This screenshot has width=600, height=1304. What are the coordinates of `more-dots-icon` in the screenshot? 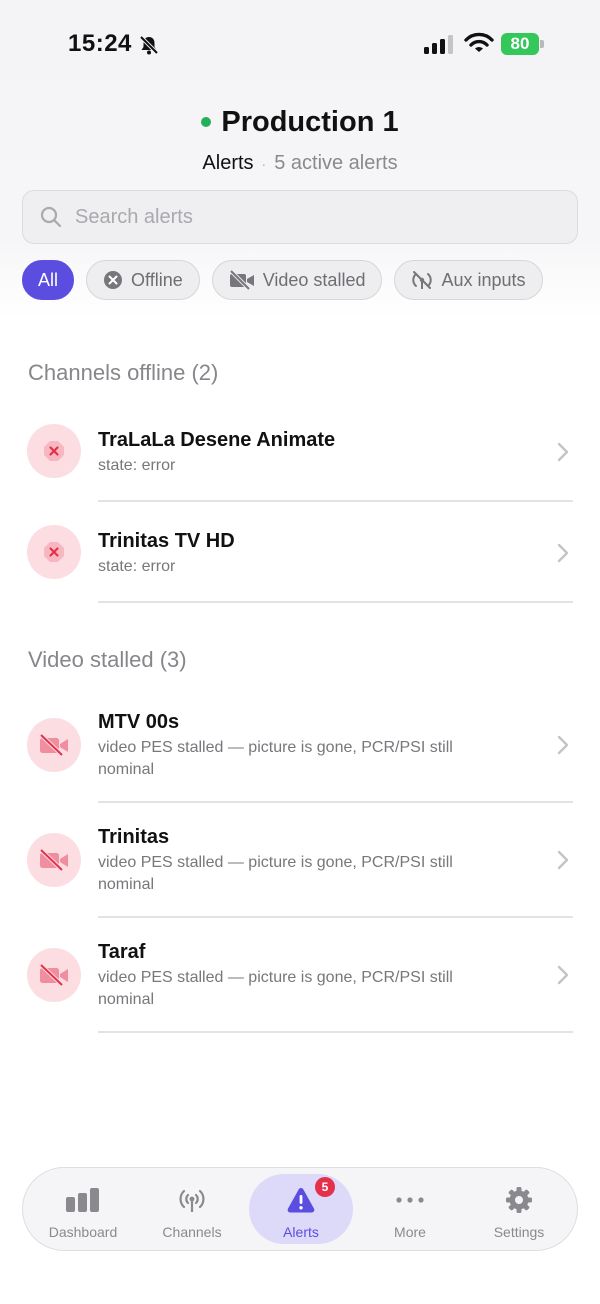 It's located at (410, 1200).